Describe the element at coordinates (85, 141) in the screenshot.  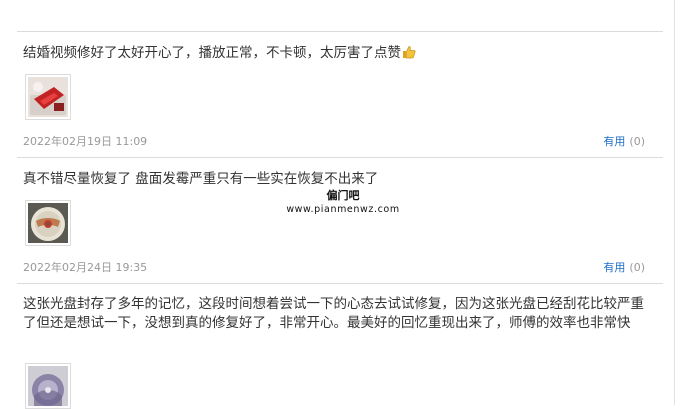
I see `review-date: 2022年02月19日 11:09` at that location.